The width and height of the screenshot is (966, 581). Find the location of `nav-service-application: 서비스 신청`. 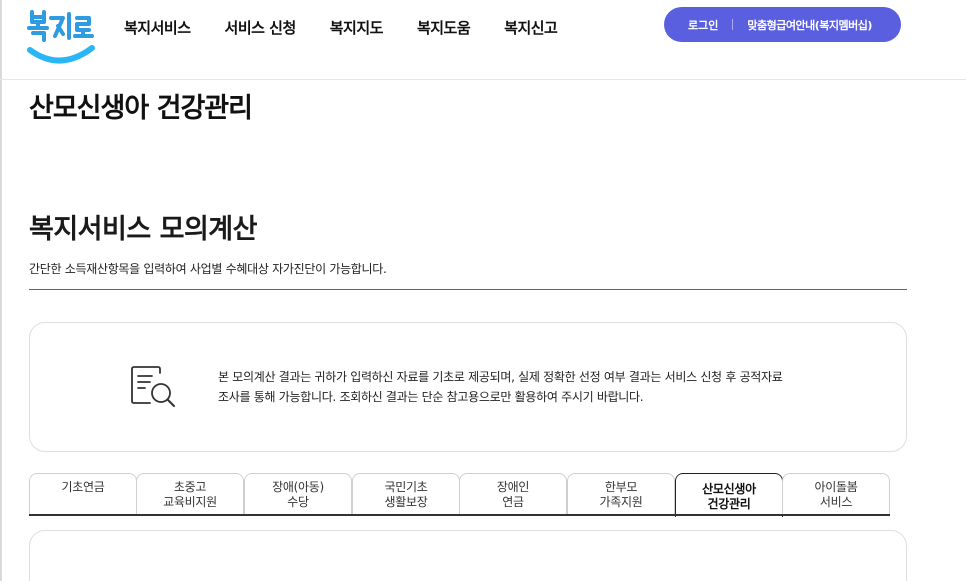

nav-service-application: 서비스 신청 is located at coordinates (261, 27).